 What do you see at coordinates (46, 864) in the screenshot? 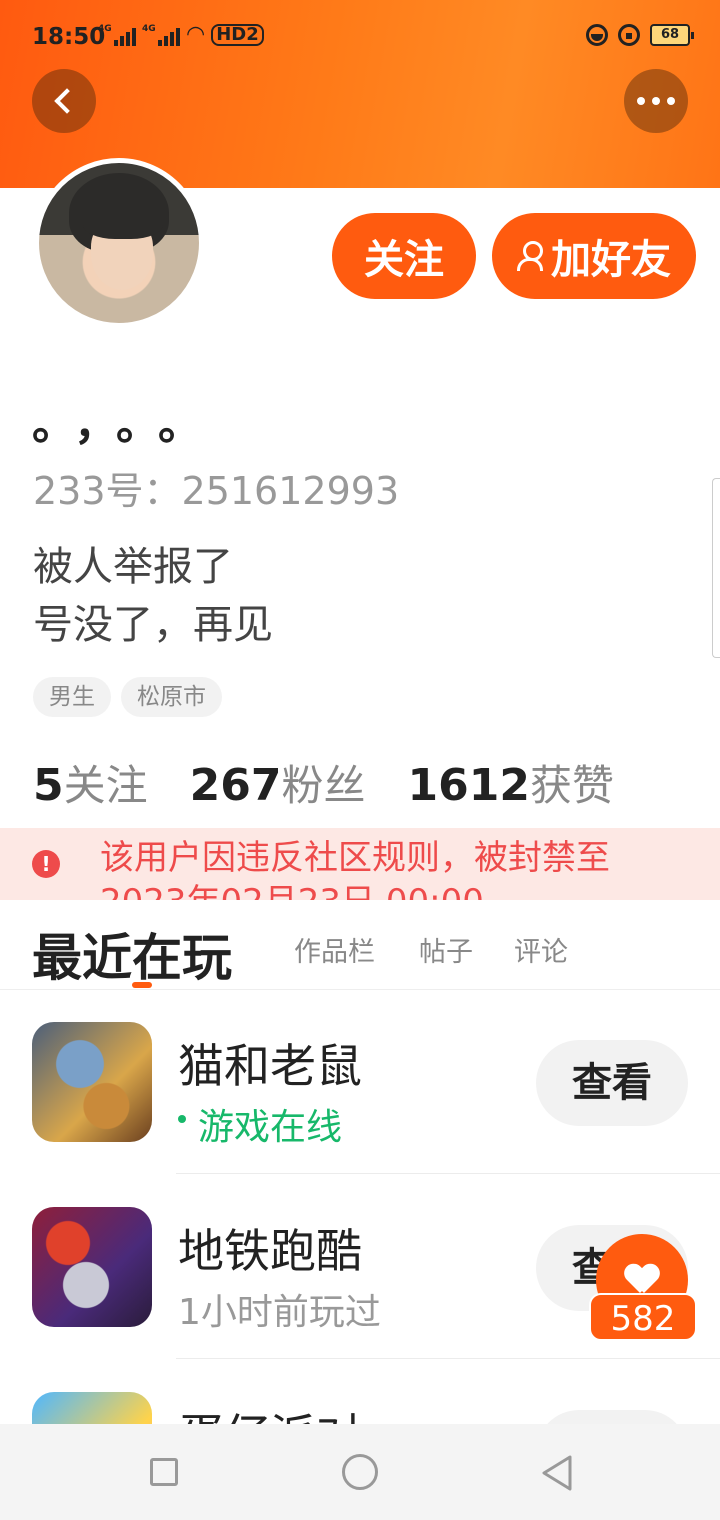
I see `warning-icon: !` at bounding box center [46, 864].